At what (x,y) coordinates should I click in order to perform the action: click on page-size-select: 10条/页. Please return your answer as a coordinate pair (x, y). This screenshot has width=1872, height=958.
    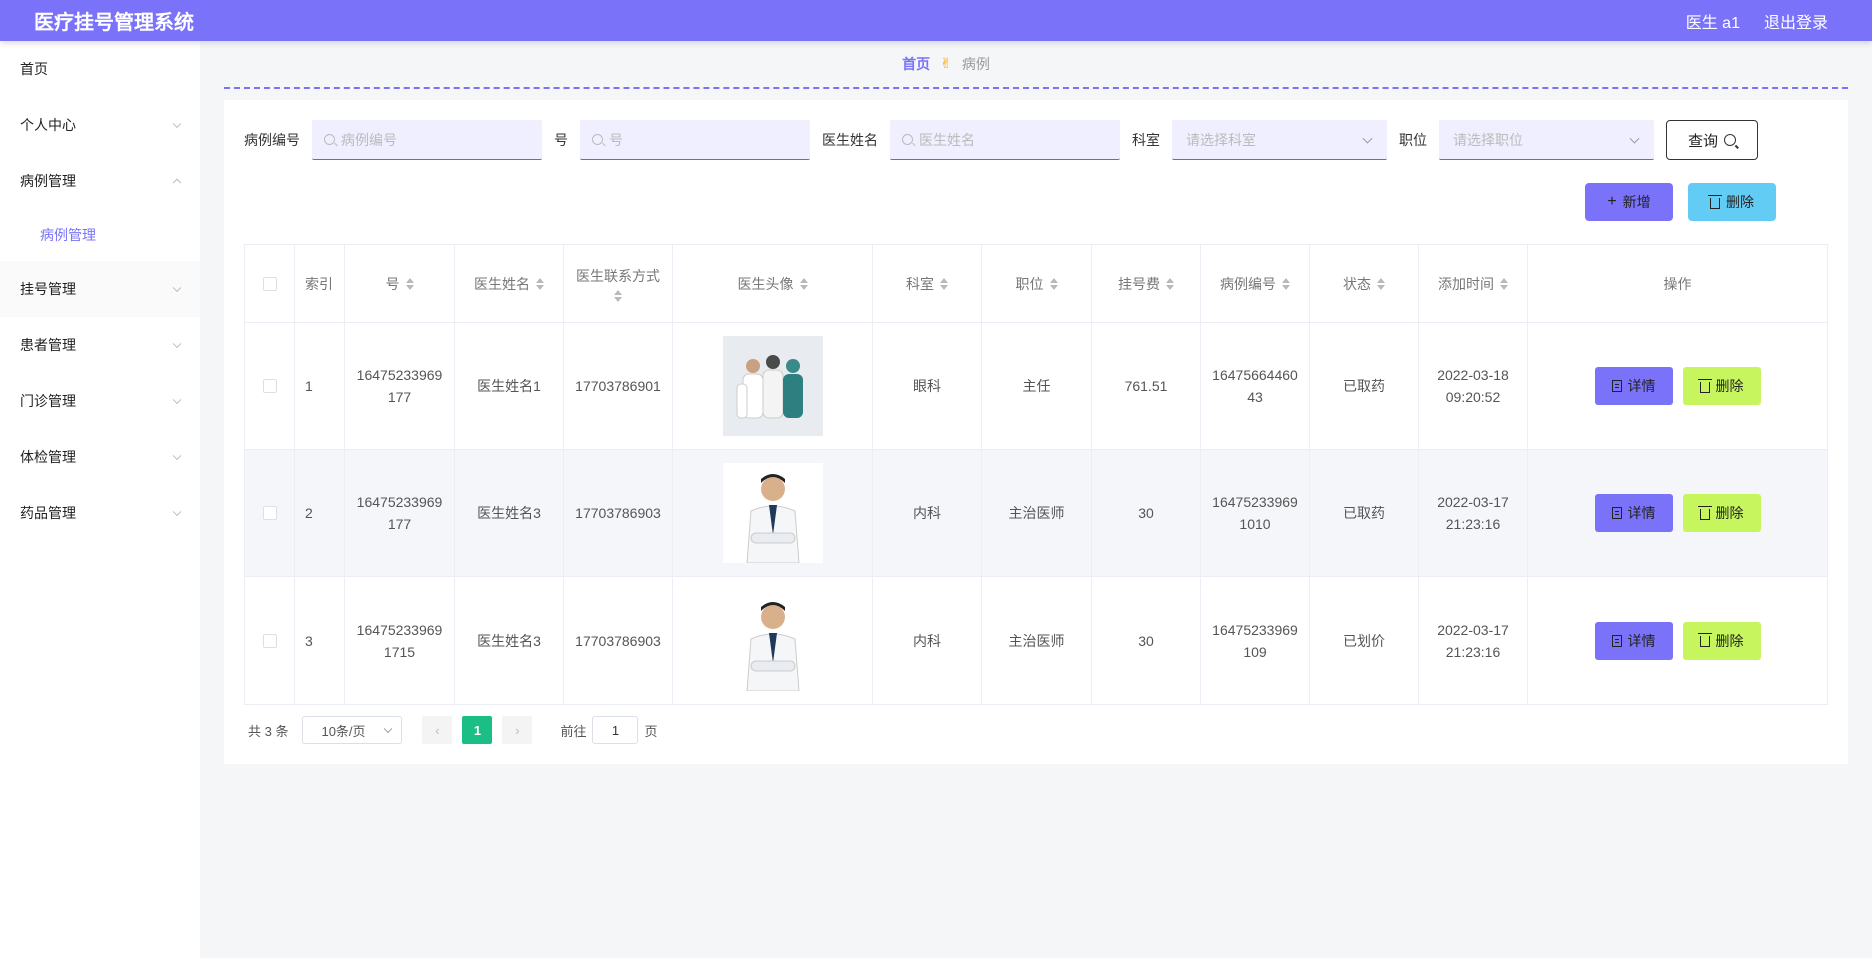
    Looking at the image, I should click on (352, 730).